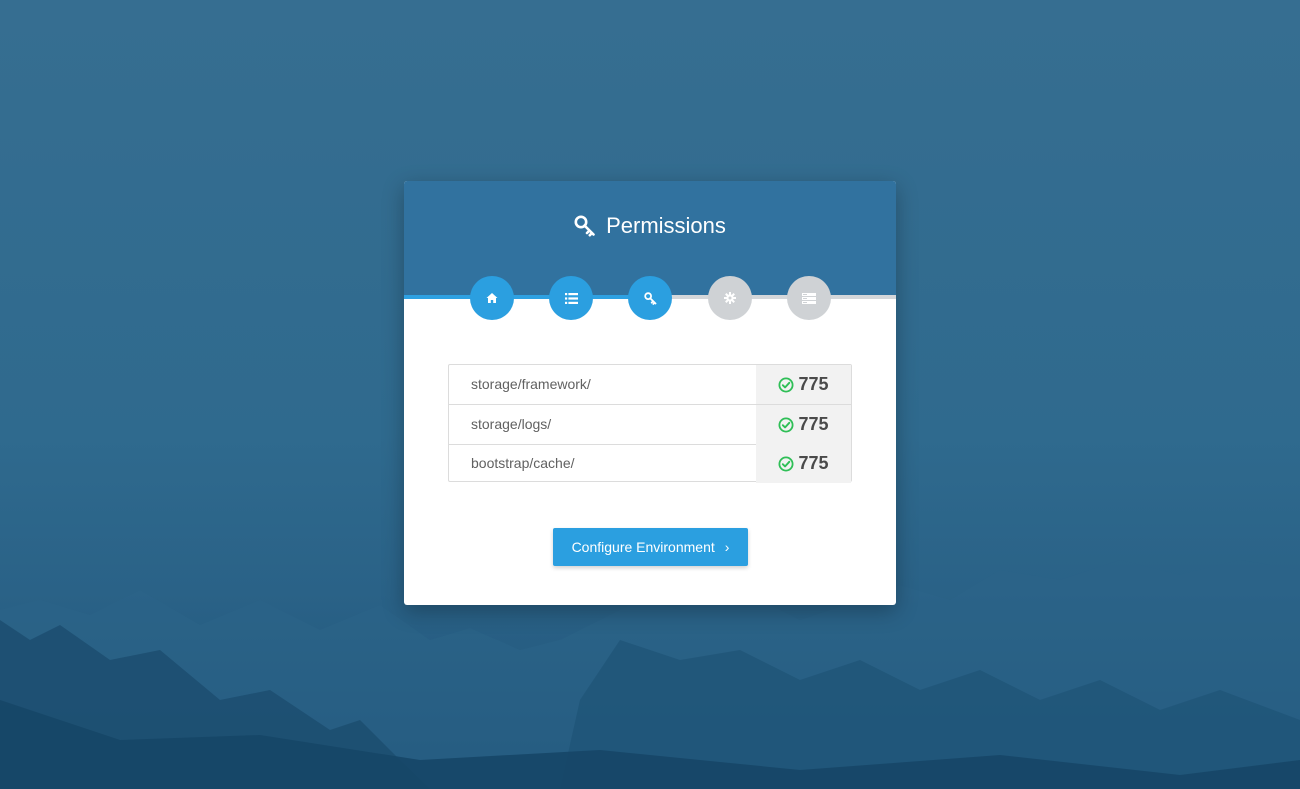  What do you see at coordinates (727, 547) in the screenshot?
I see `chevron-right-icon: ›` at bounding box center [727, 547].